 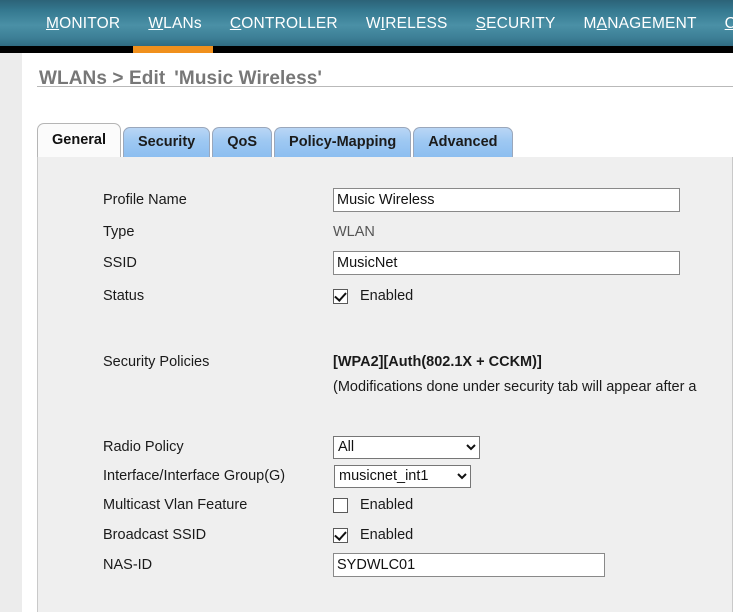 I want to click on nav-item-management: MANAGEMENT, so click(x=640, y=24).